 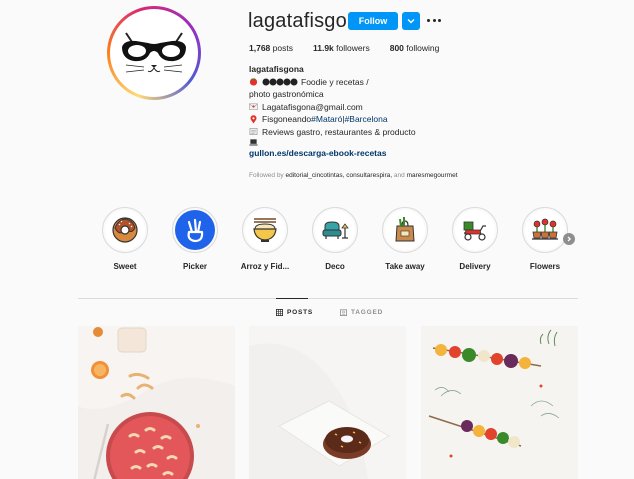 I want to click on bio-line-4: Fisgoneando #Mataró | #Barcelona, so click(x=379, y=119).